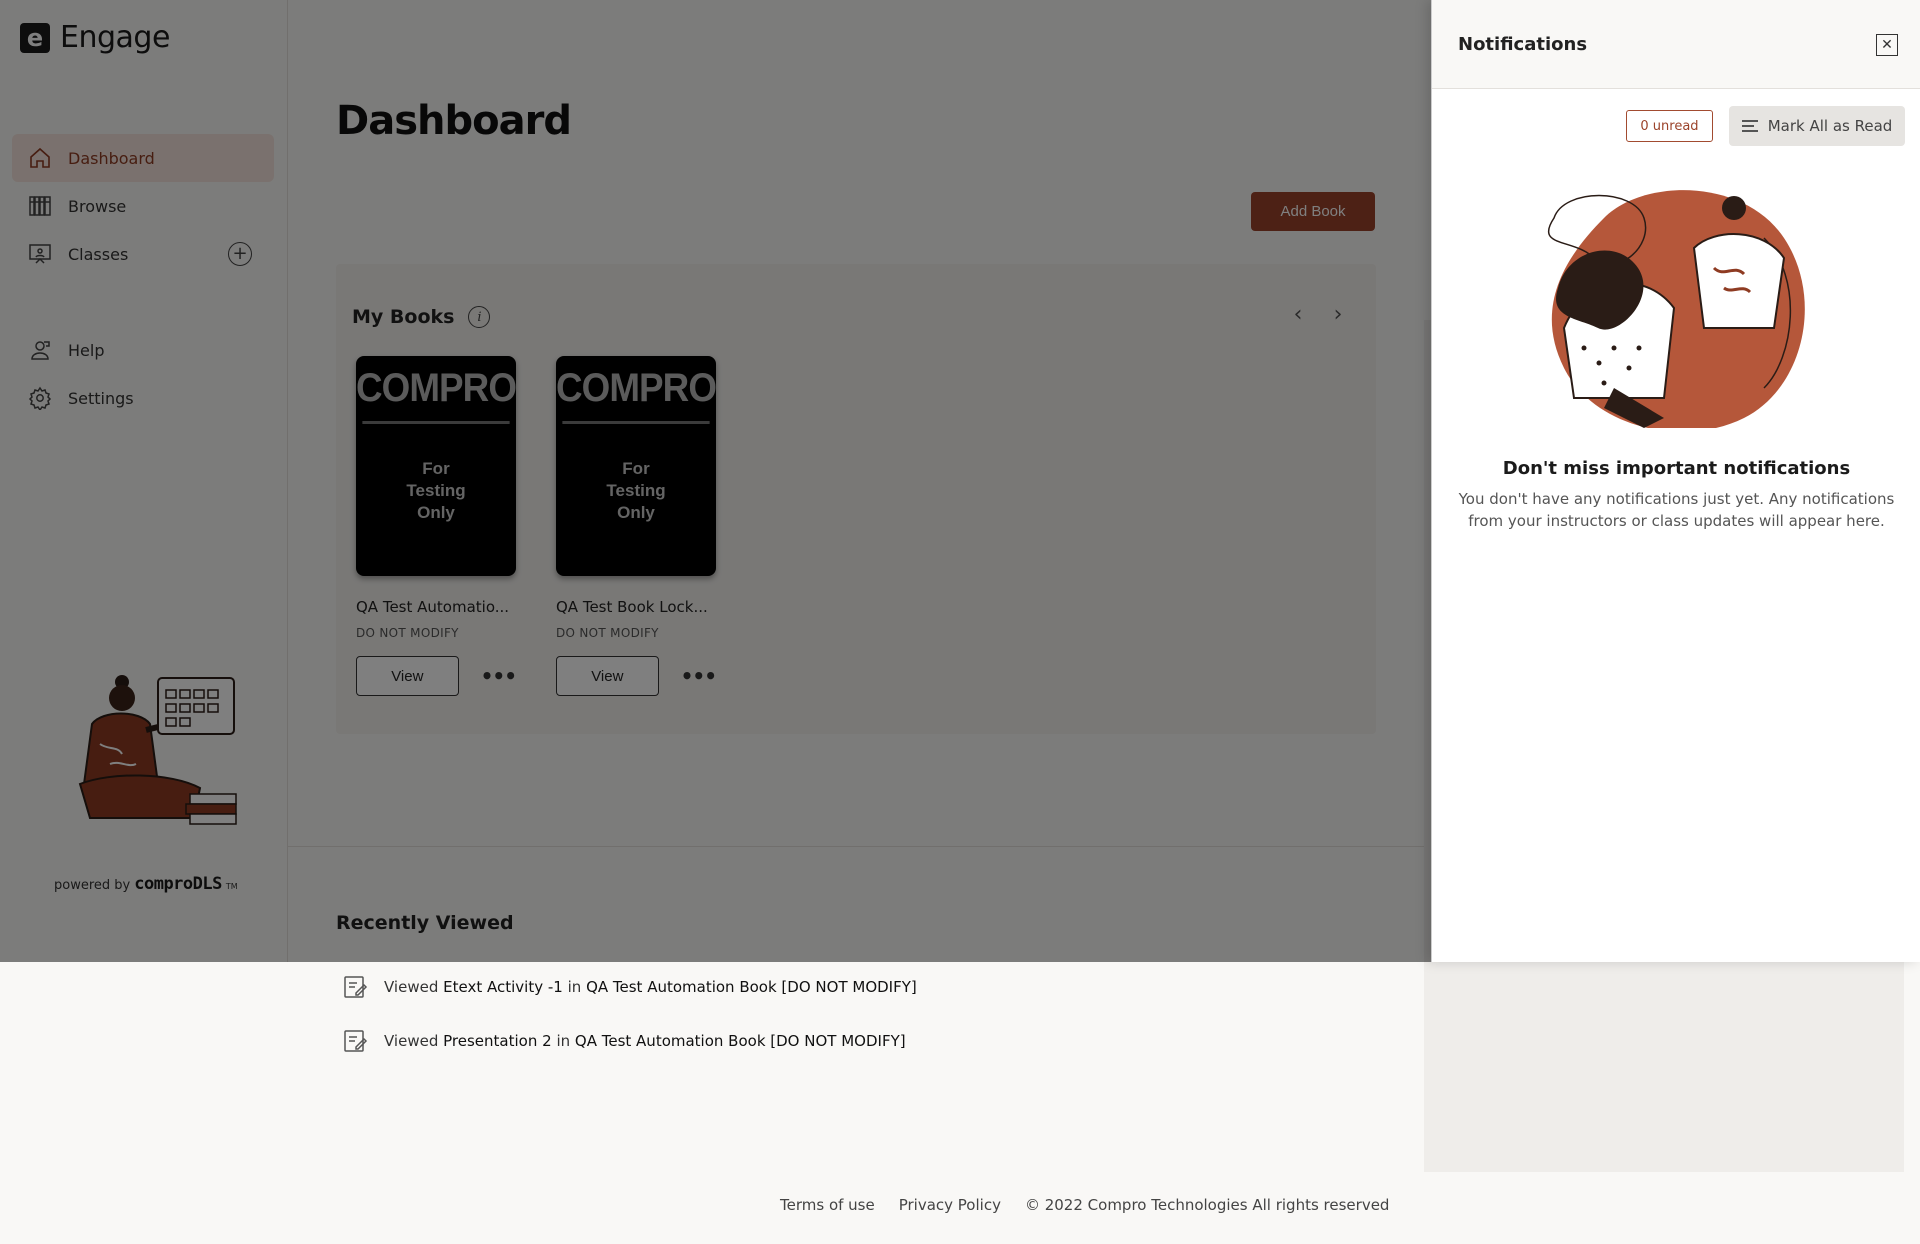  I want to click on notifications-title: Notifications, so click(1523, 44).